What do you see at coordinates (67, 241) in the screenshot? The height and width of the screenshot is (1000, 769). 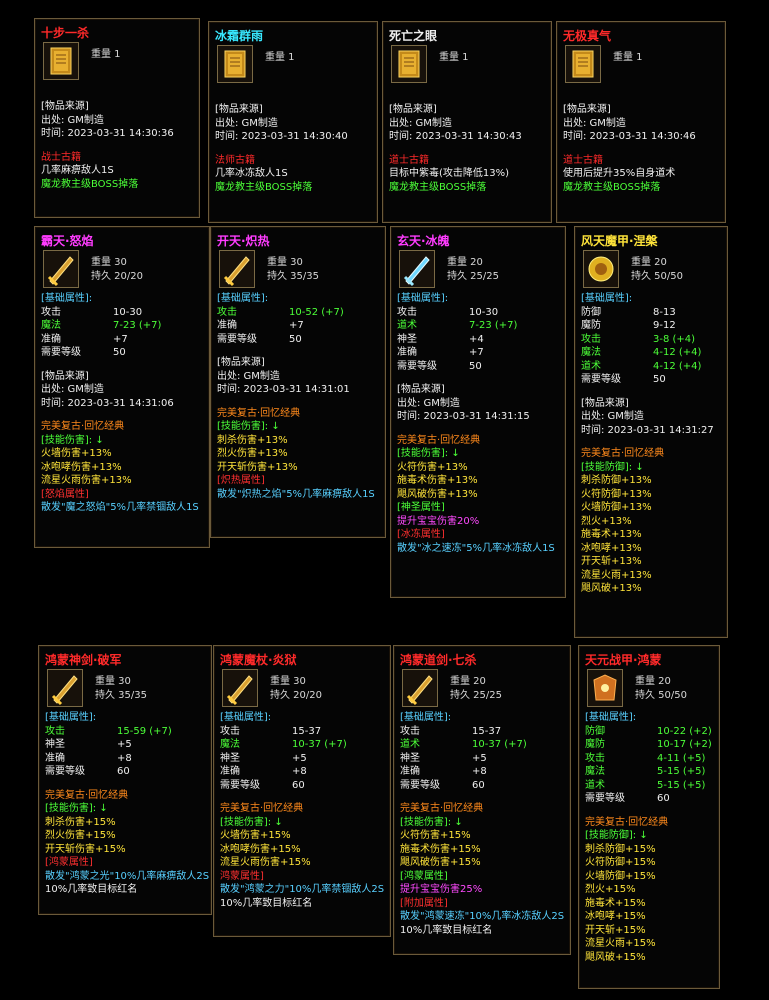 I see `item-title: 霸天·怒焰` at bounding box center [67, 241].